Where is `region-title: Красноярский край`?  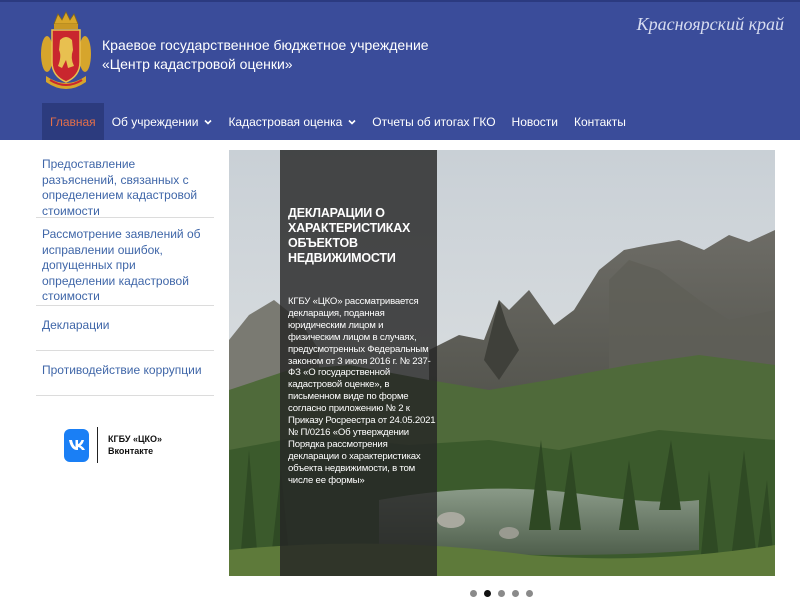 region-title: Красноярский край is located at coordinates (710, 24).